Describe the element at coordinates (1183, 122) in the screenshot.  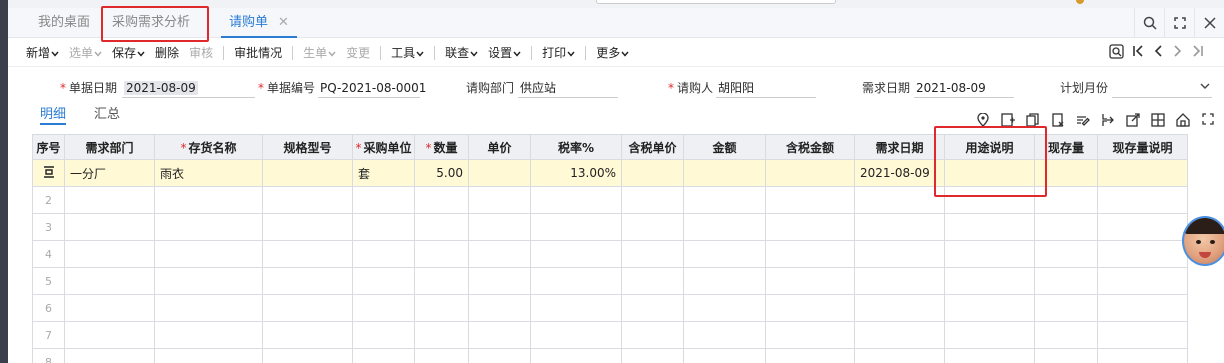
I see `home-icon` at that location.